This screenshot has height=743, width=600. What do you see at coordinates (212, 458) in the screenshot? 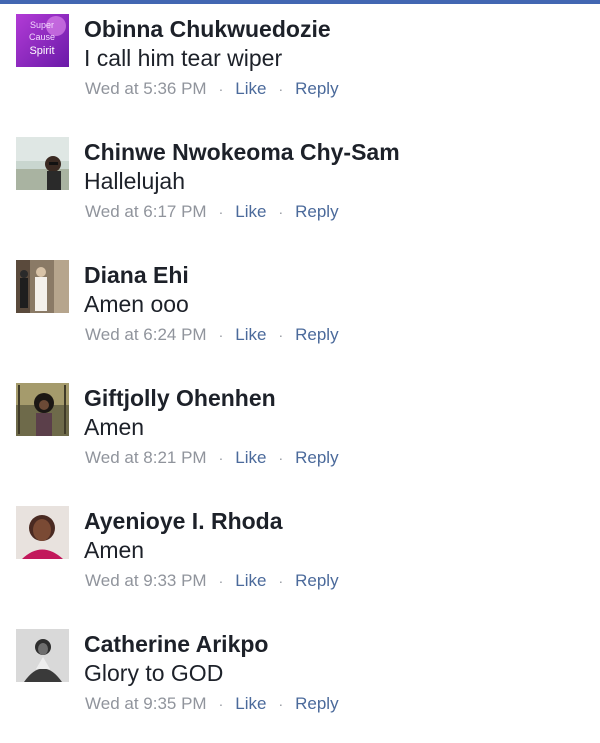
I see `comment-meta: Wed at 8:21 PM · Like · Reply` at bounding box center [212, 458].